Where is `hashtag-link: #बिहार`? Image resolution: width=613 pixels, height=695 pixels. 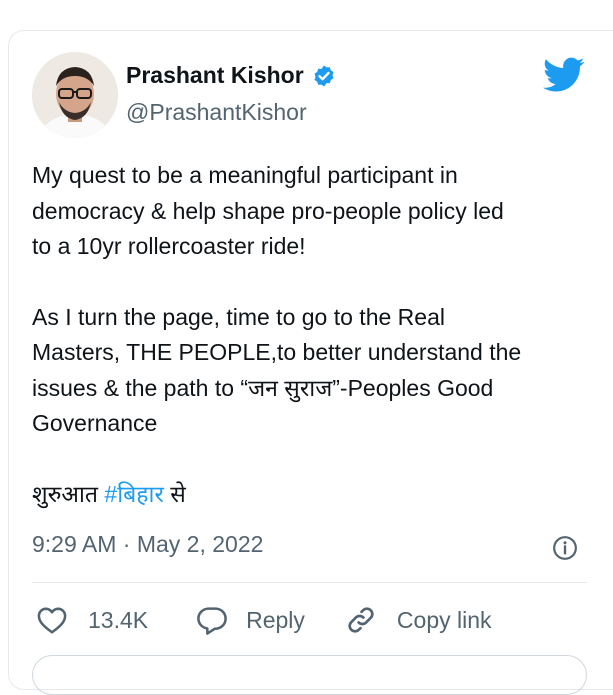
hashtag-link: #बिहार is located at coordinates (133, 494).